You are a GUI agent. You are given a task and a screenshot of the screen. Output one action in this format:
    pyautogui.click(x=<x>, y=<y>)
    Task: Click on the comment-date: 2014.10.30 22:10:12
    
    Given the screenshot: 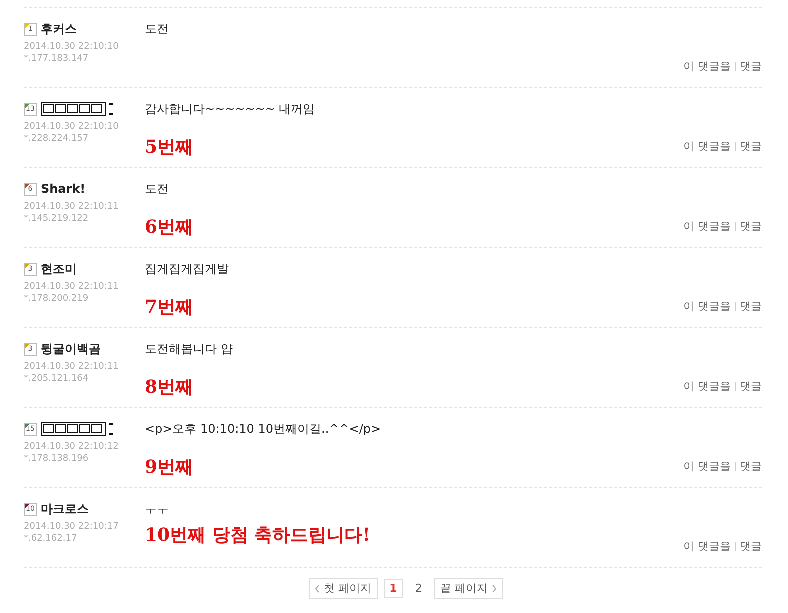 What is the action you would take?
    pyautogui.click(x=72, y=447)
    